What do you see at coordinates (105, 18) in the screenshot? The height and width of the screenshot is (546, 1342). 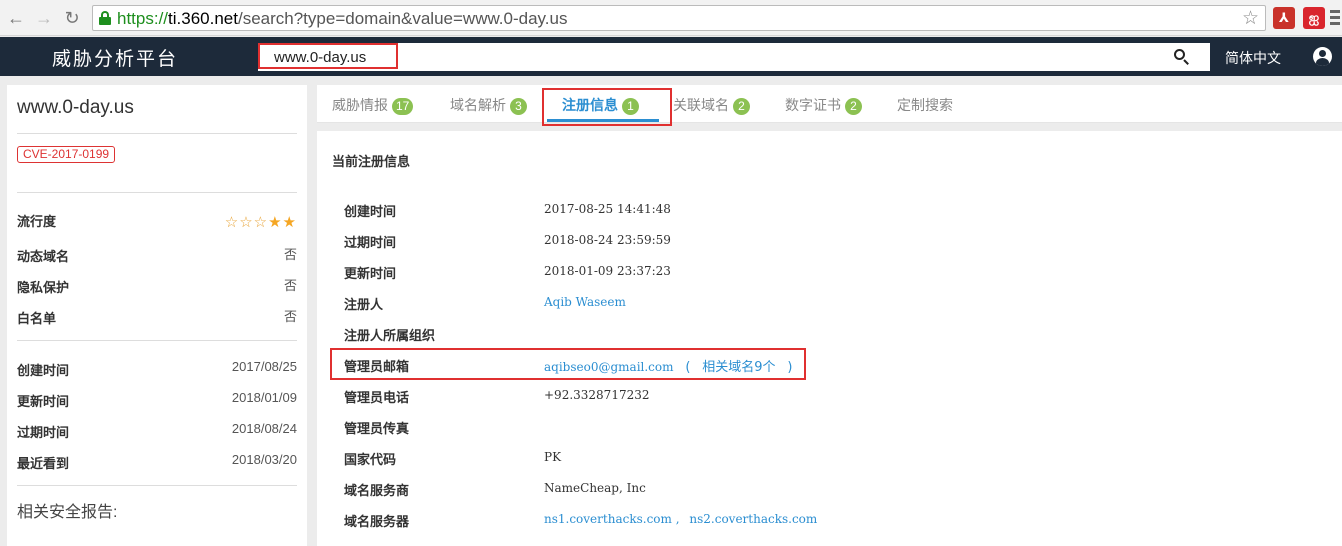 I see `lock-icon` at bounding box center [105, 18].